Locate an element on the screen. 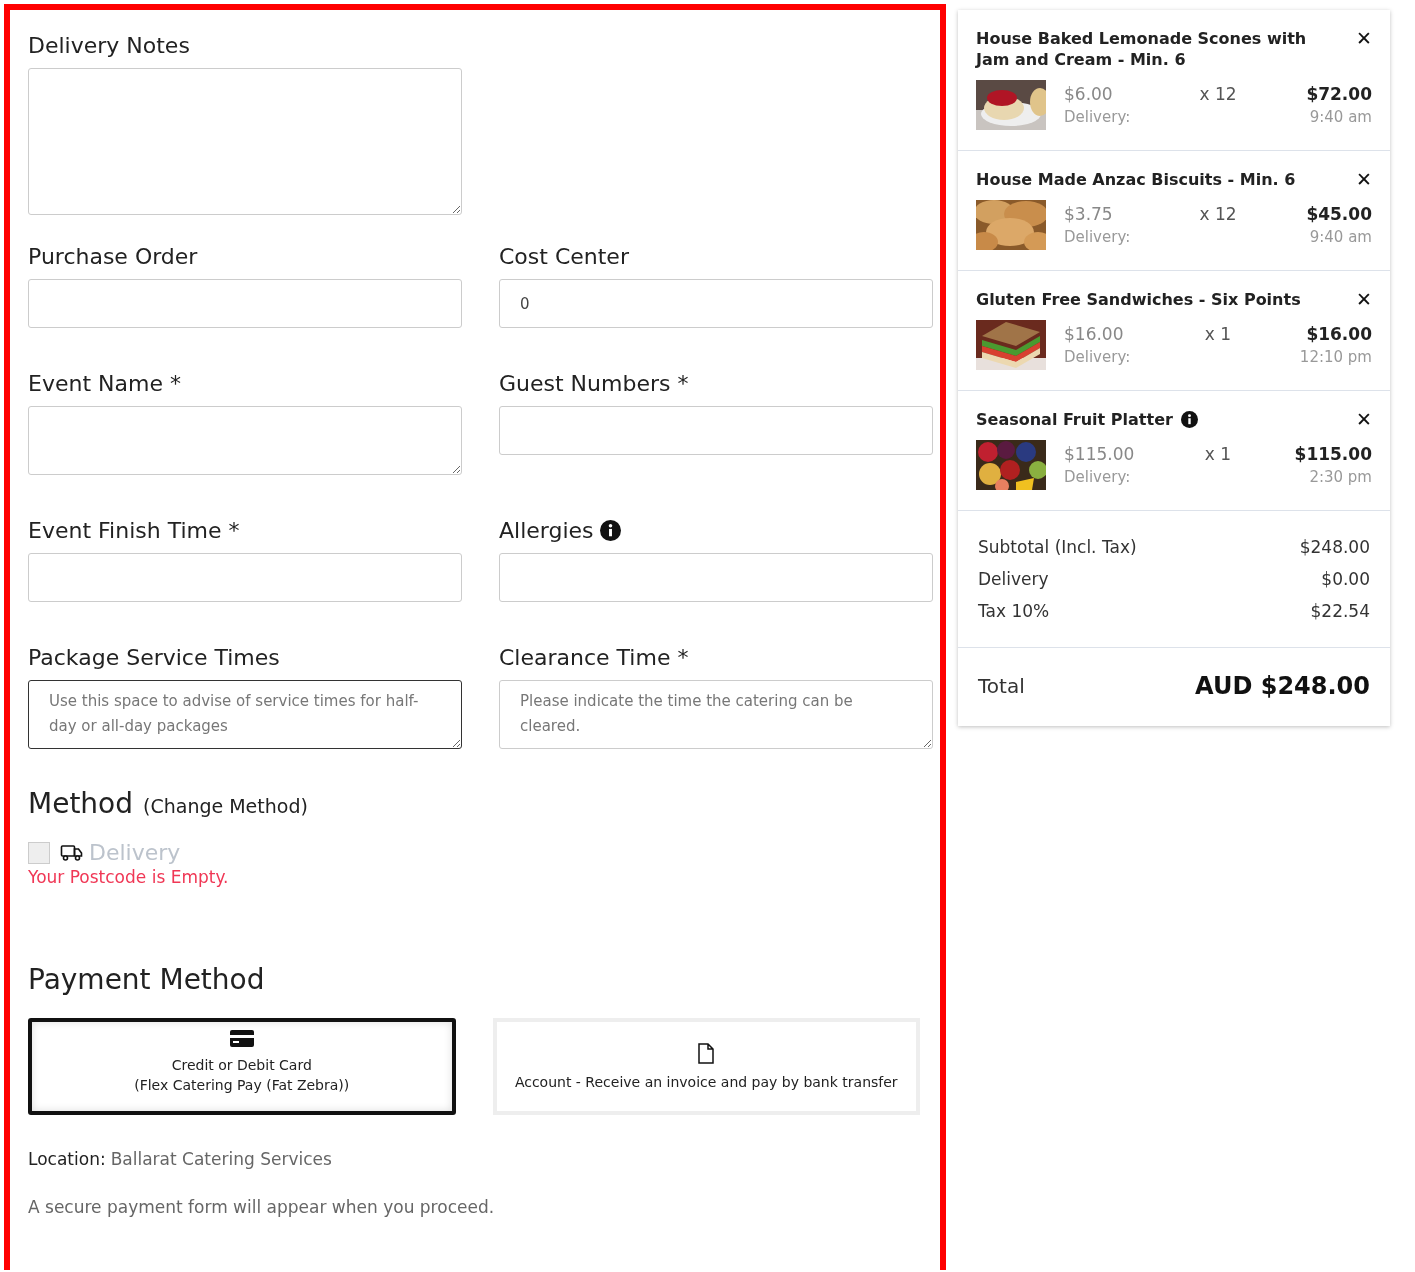 The height and width of the screenshot is (1272, 1415). document-icon is located at coordinates (706, 1053).